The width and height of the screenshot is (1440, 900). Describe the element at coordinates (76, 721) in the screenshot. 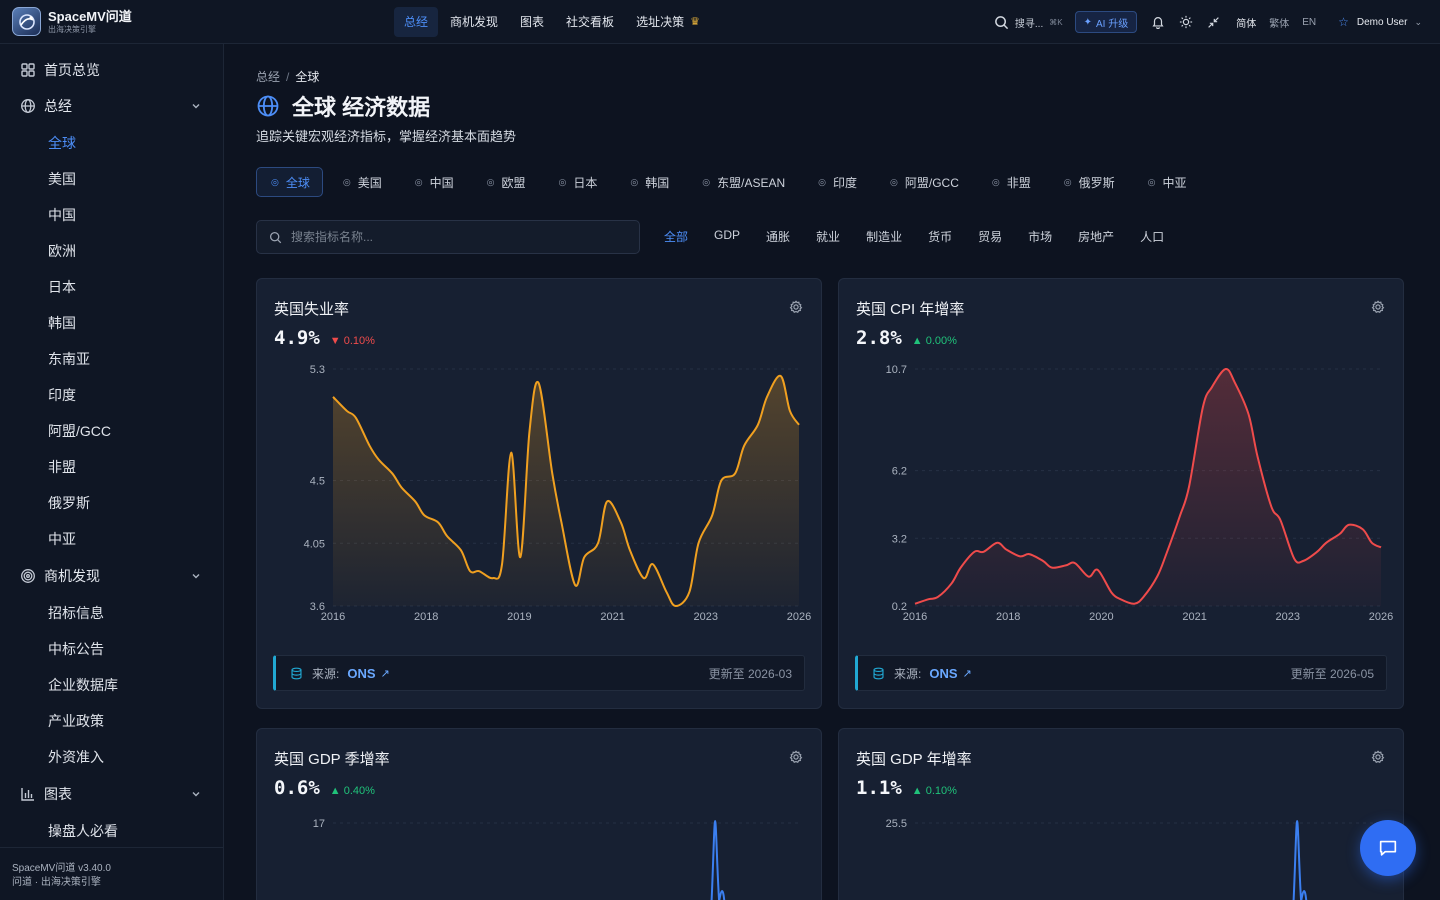

I see `sidebar-sub-policy: 产业政策` at that location.